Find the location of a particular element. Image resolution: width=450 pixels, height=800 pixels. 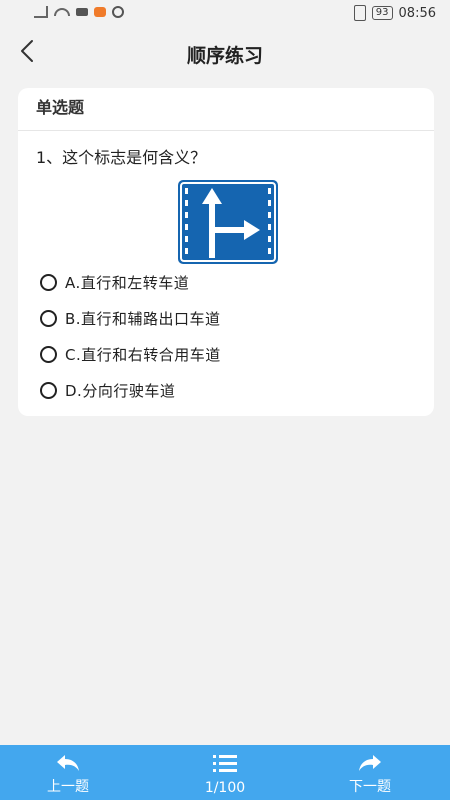

clock: 08:56 is located at coordinates (417, 13).